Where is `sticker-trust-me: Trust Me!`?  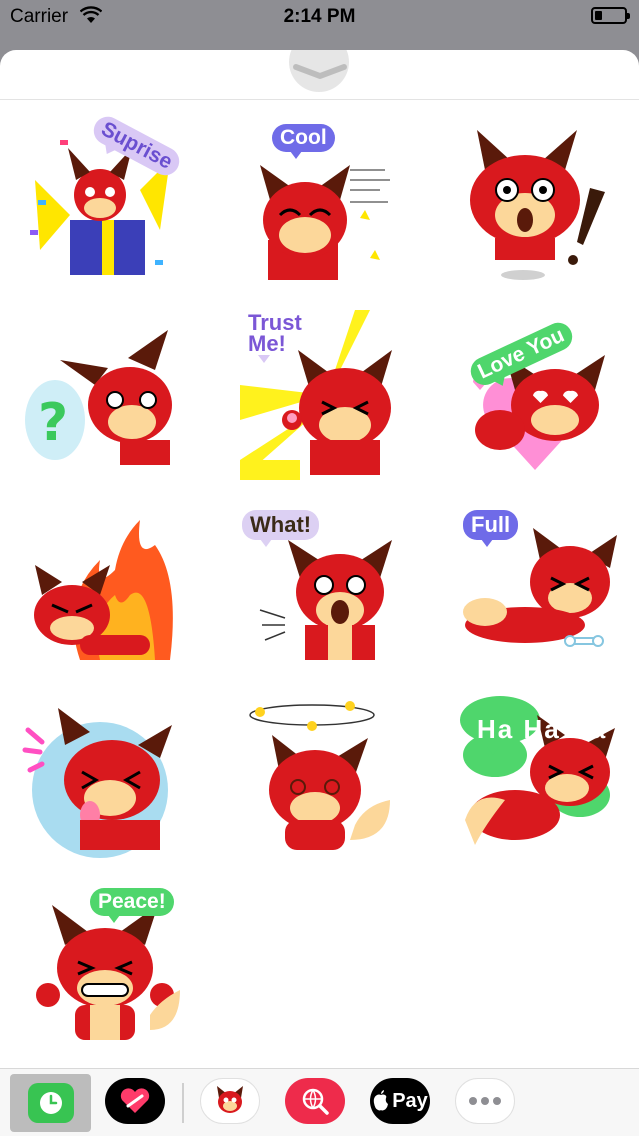 sticker-trust-me: Trust Me! is located at coordinates (325, 395).